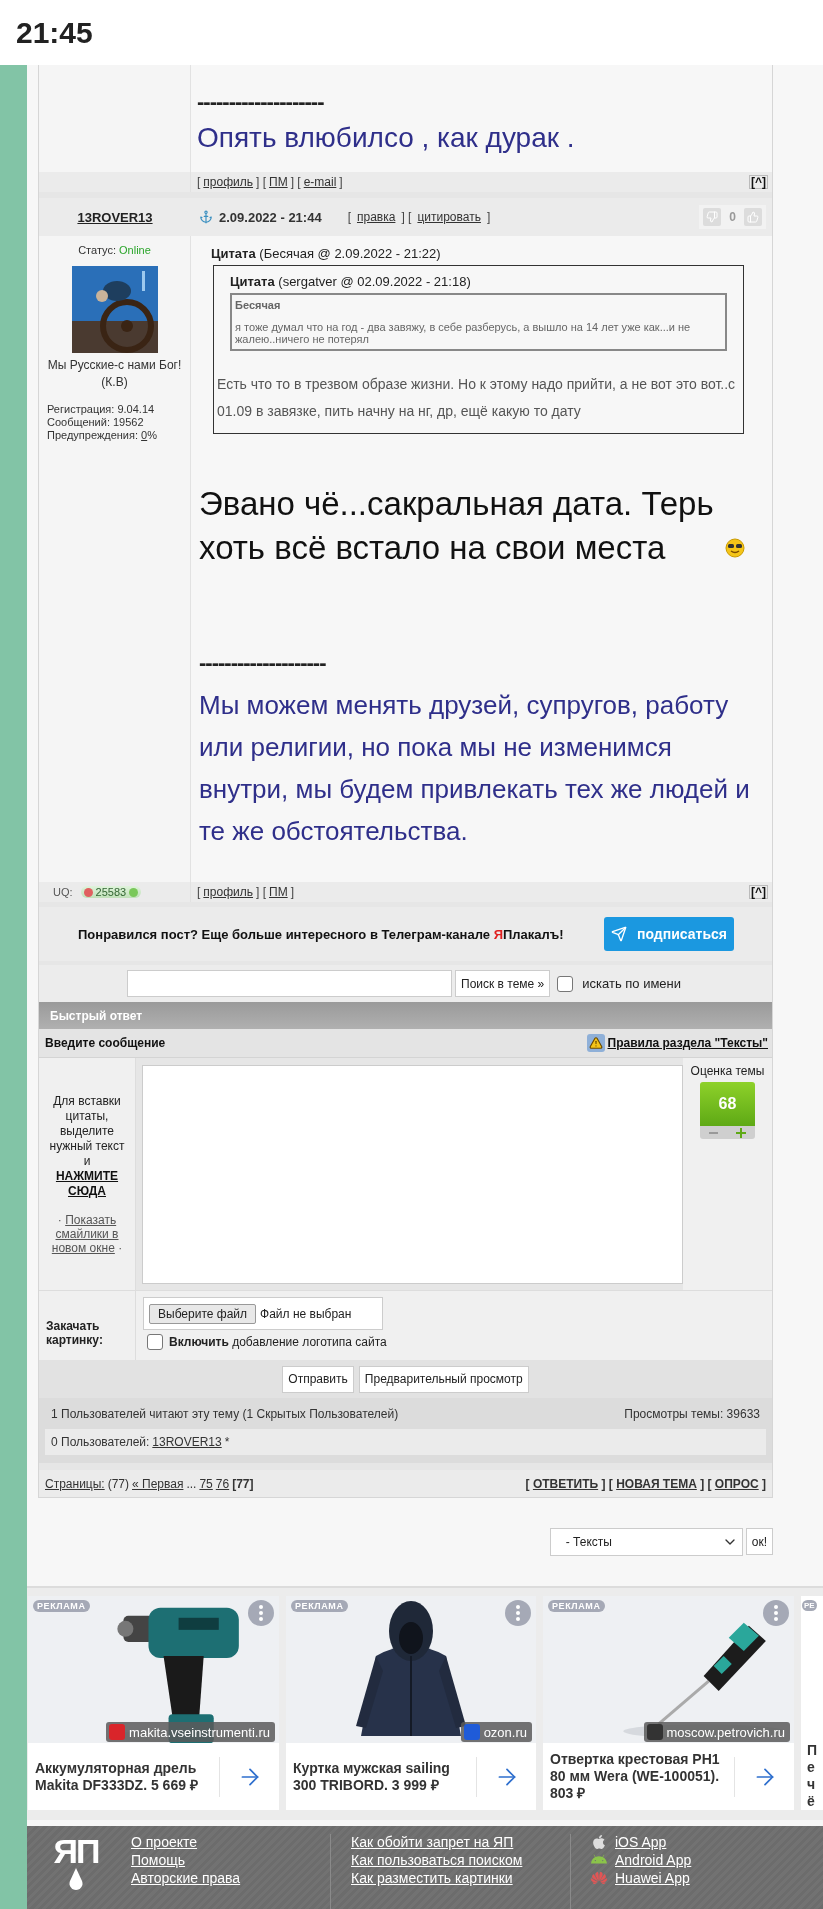  What do you see at coordinates (668, 1703) in the screenshot?
I see `ad-card: РЕКЛАМА moscow.petrovich.ru Отвертка крестовая PH1 80 мм Wera (WE-100051). 803 ₽` at bounding box center [668, 1703].